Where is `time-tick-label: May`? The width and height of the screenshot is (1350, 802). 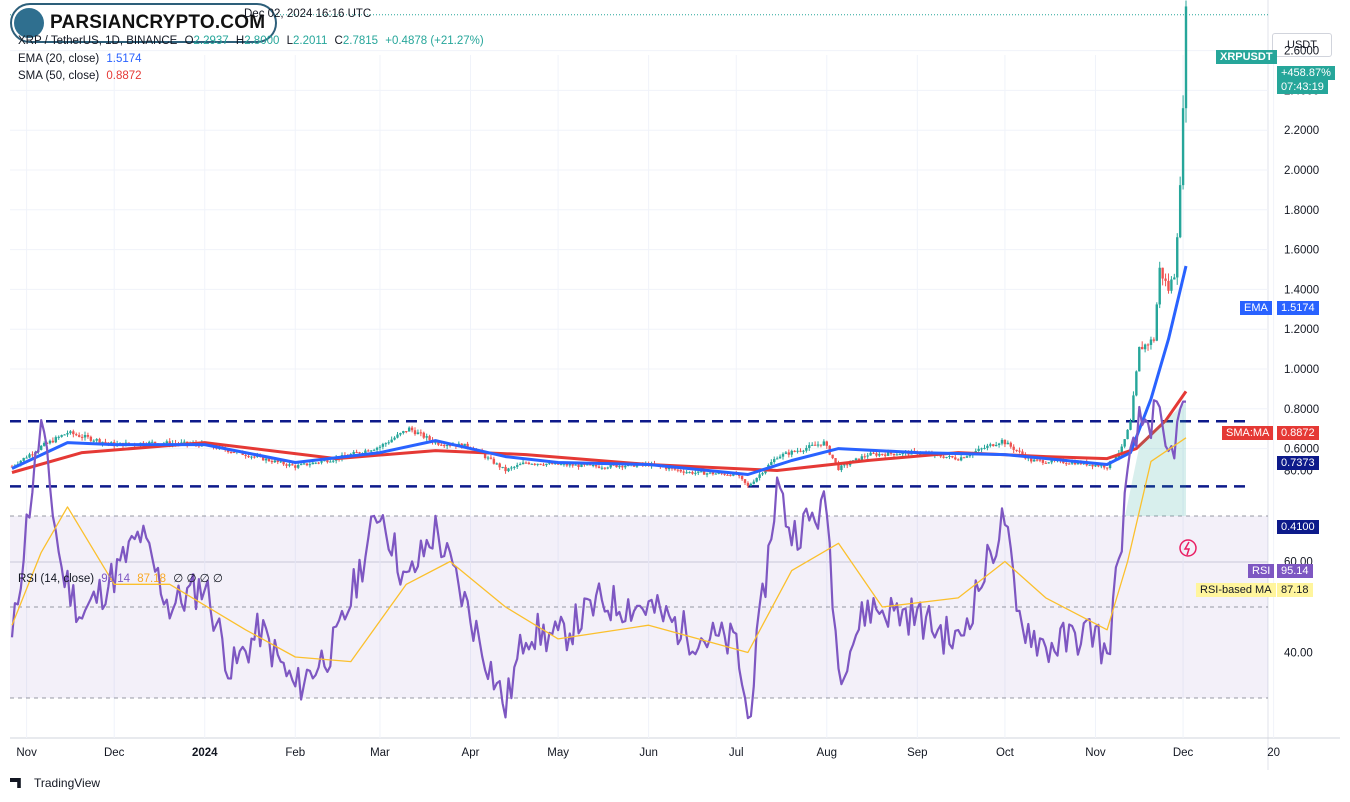
time-tick-label: May is located at coordinates (558, 753).